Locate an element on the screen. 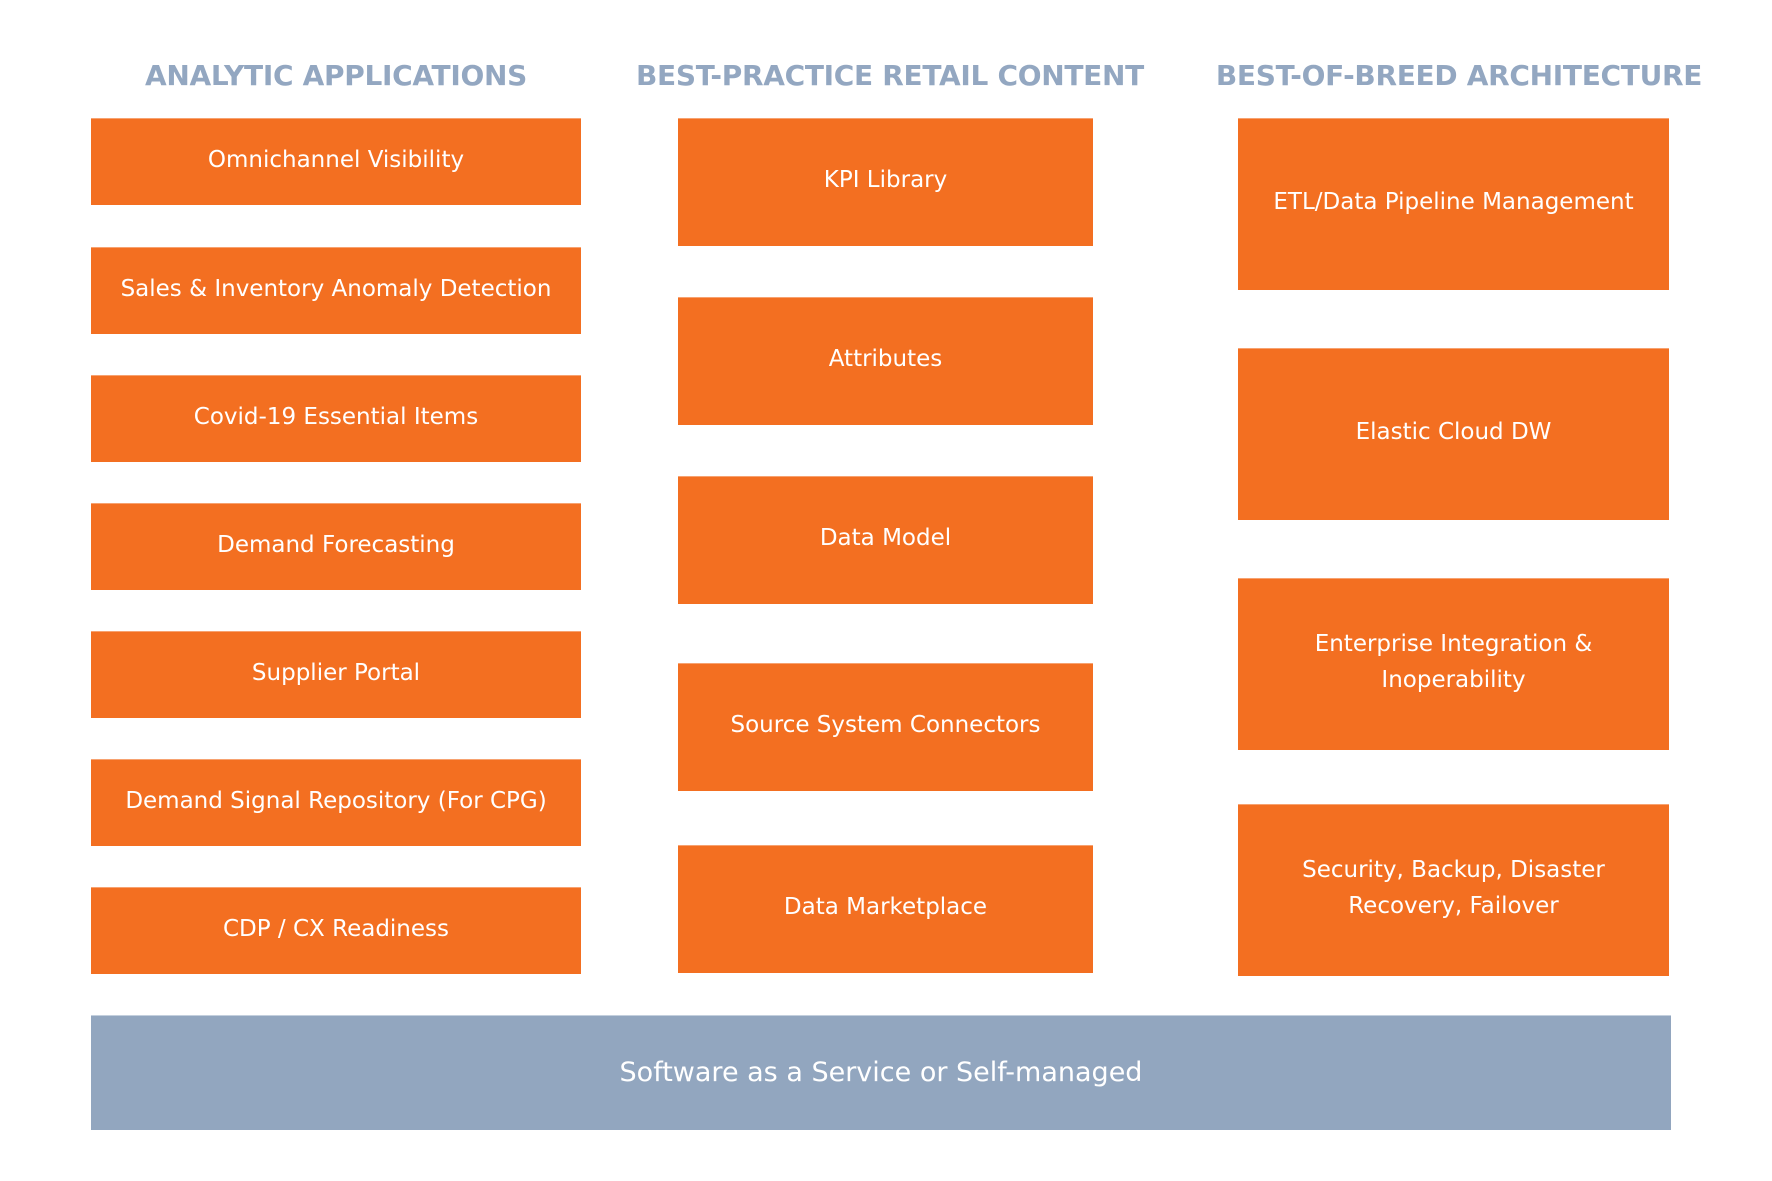 The image size is (1772, 1181). box-label: Attributes is located at coordinates (885, 359).